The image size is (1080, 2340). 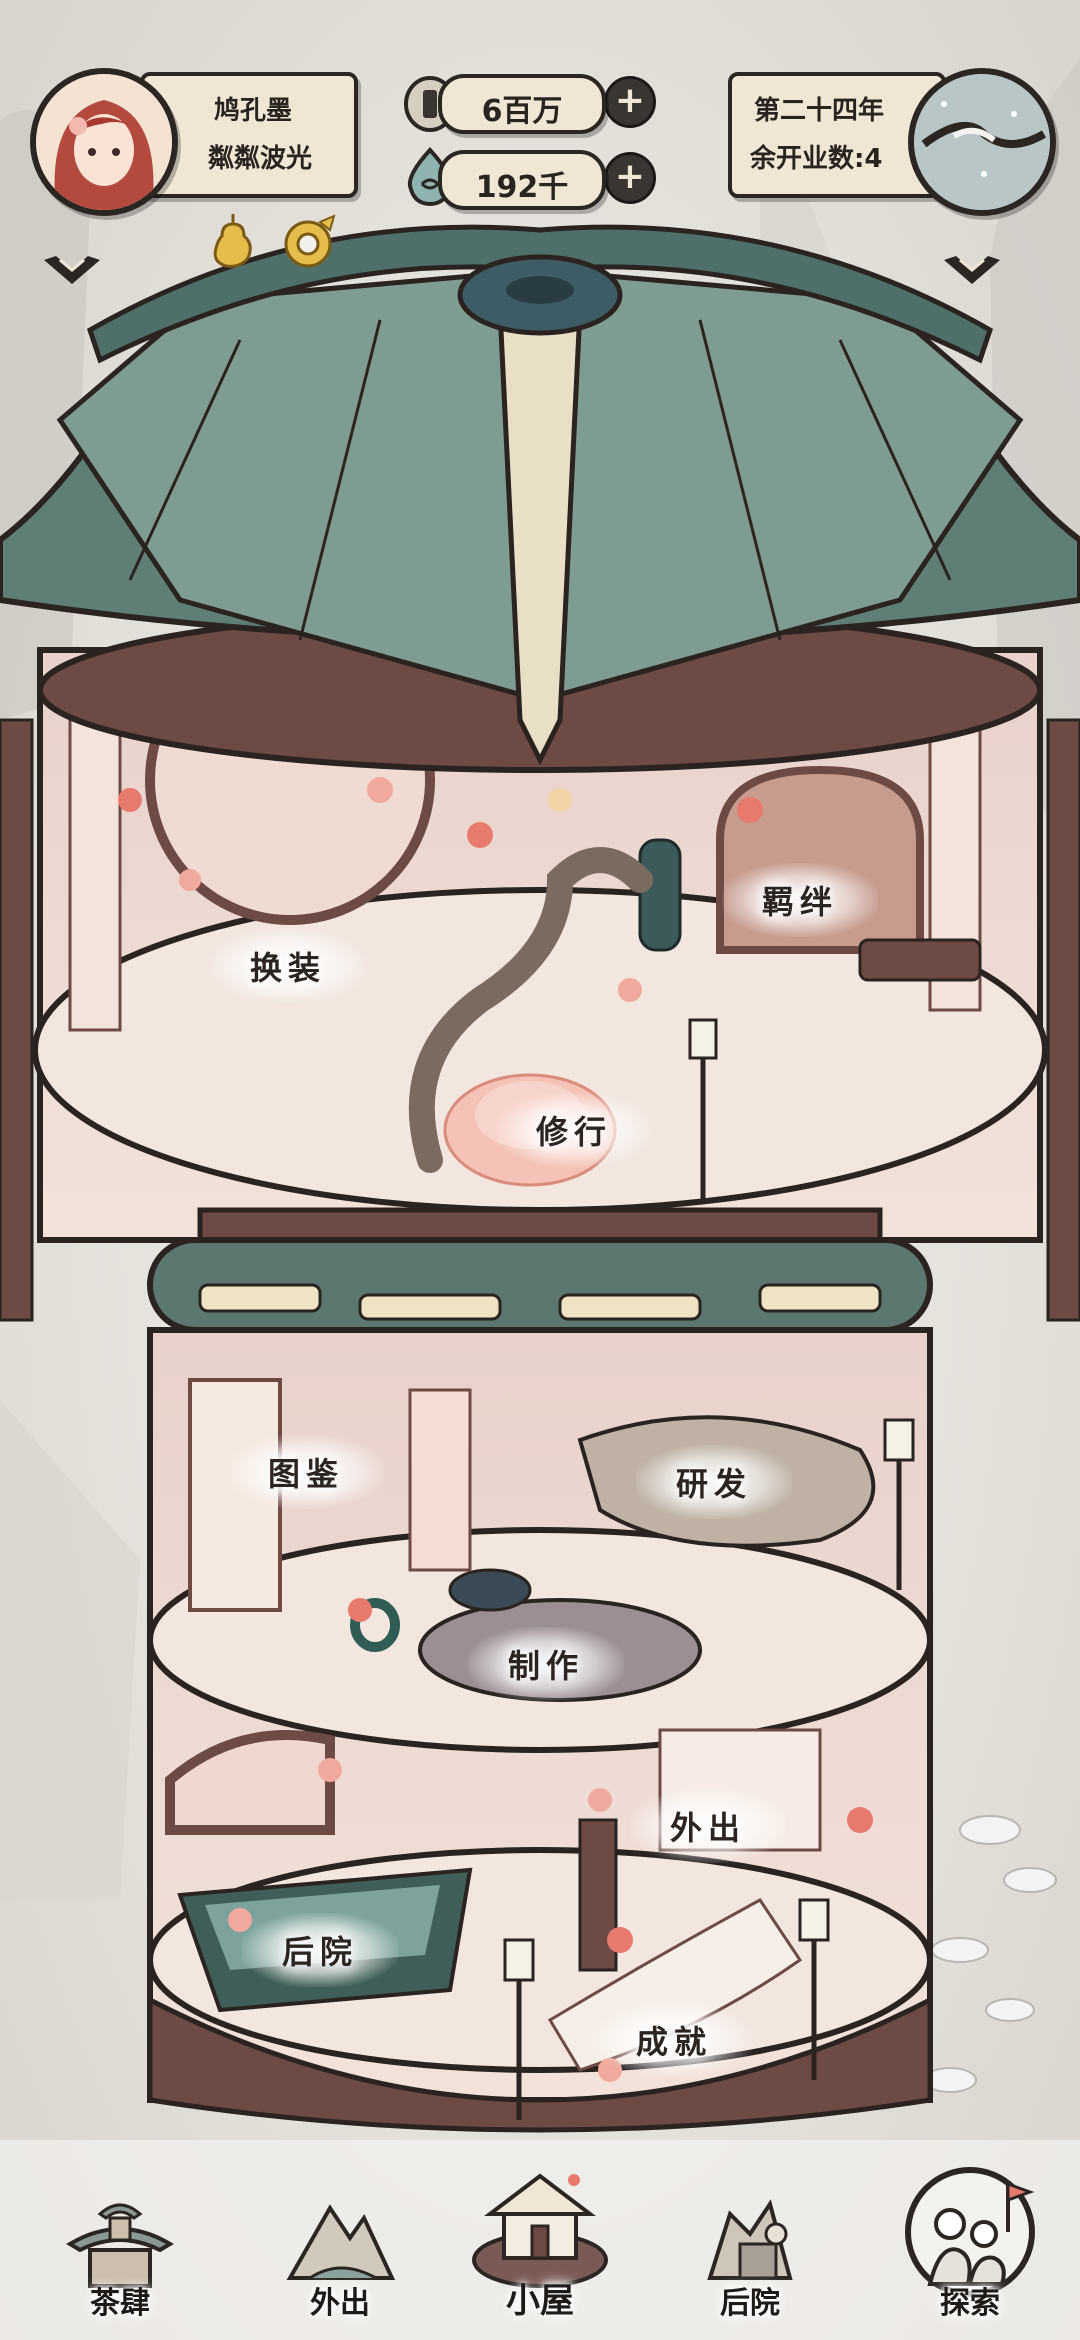 I want to click on nav-cabin-label: 小屋, so click(x=540, y=2301).